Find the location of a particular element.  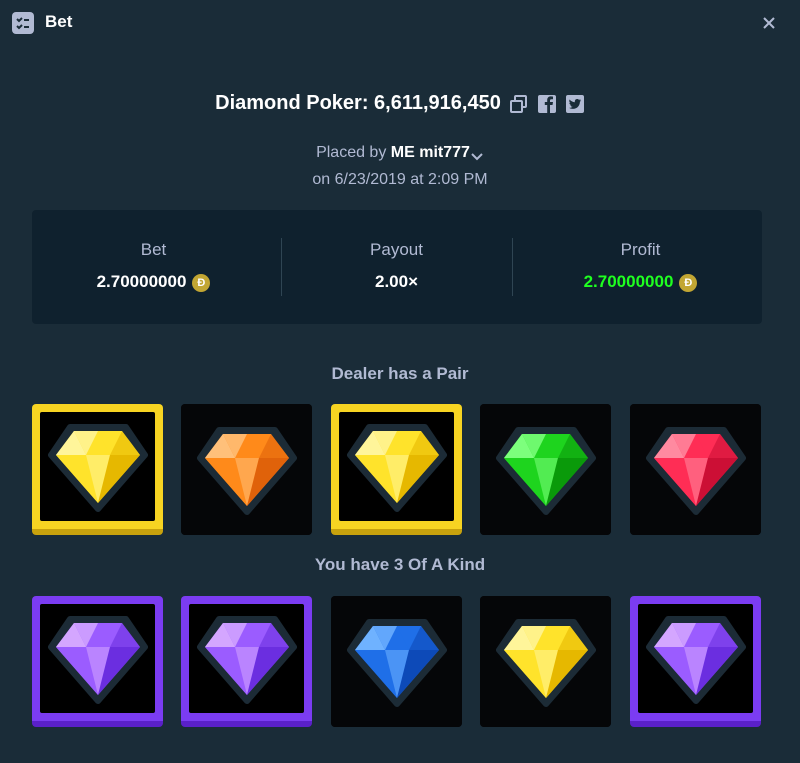

red-gem-icon is located at coordinates (695, 470).